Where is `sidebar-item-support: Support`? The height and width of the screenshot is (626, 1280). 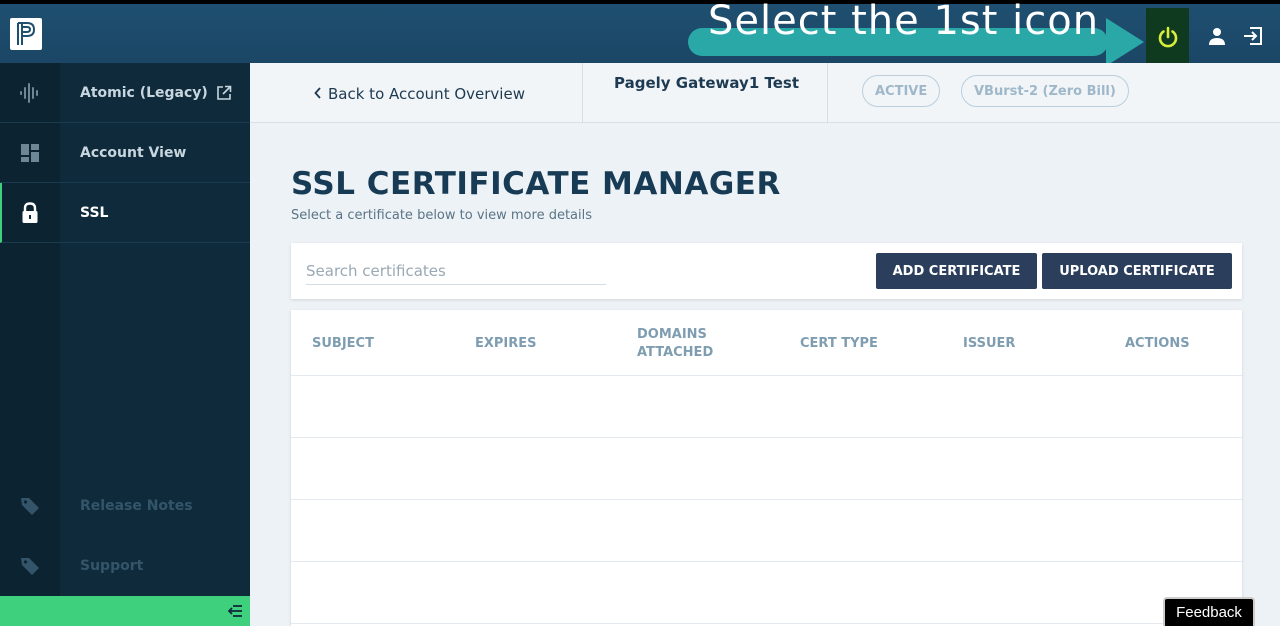 sidebar-item-support: Support is located at coordinates (125, 566).